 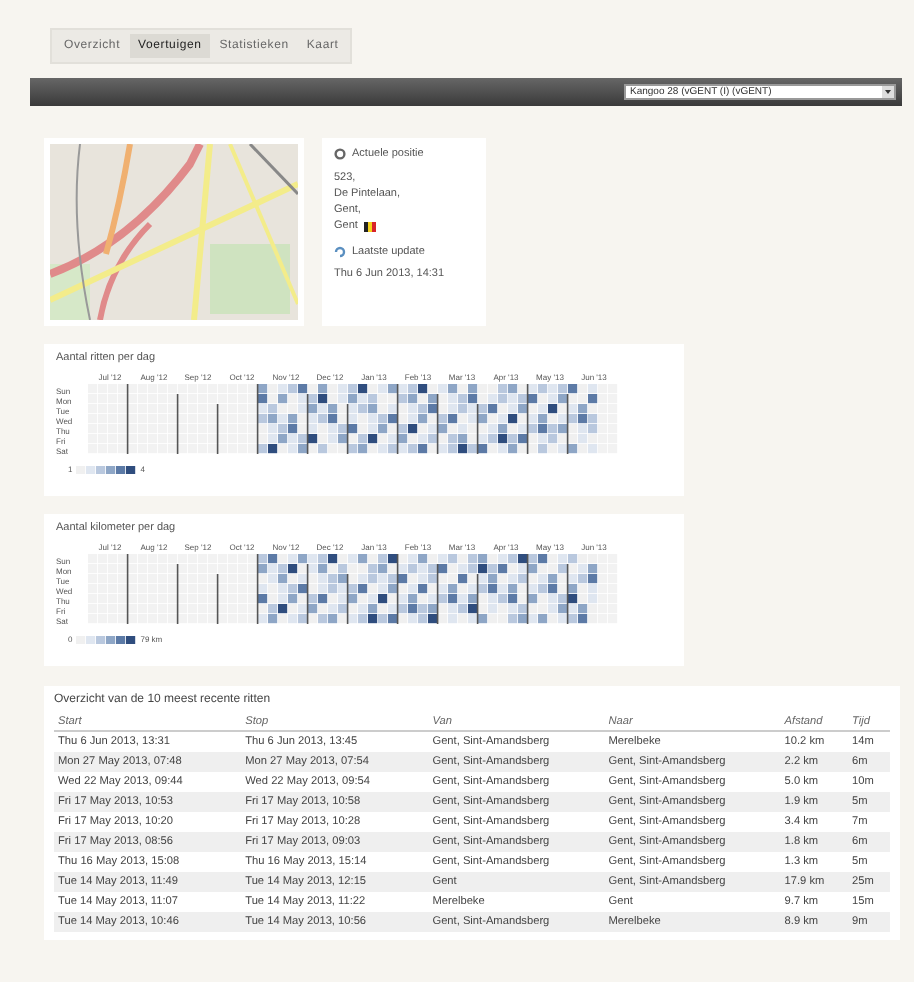 What do you see at coordinates (369, 226) in the screenshot?
I see `flag-icon` at bounding box center [369, 226].